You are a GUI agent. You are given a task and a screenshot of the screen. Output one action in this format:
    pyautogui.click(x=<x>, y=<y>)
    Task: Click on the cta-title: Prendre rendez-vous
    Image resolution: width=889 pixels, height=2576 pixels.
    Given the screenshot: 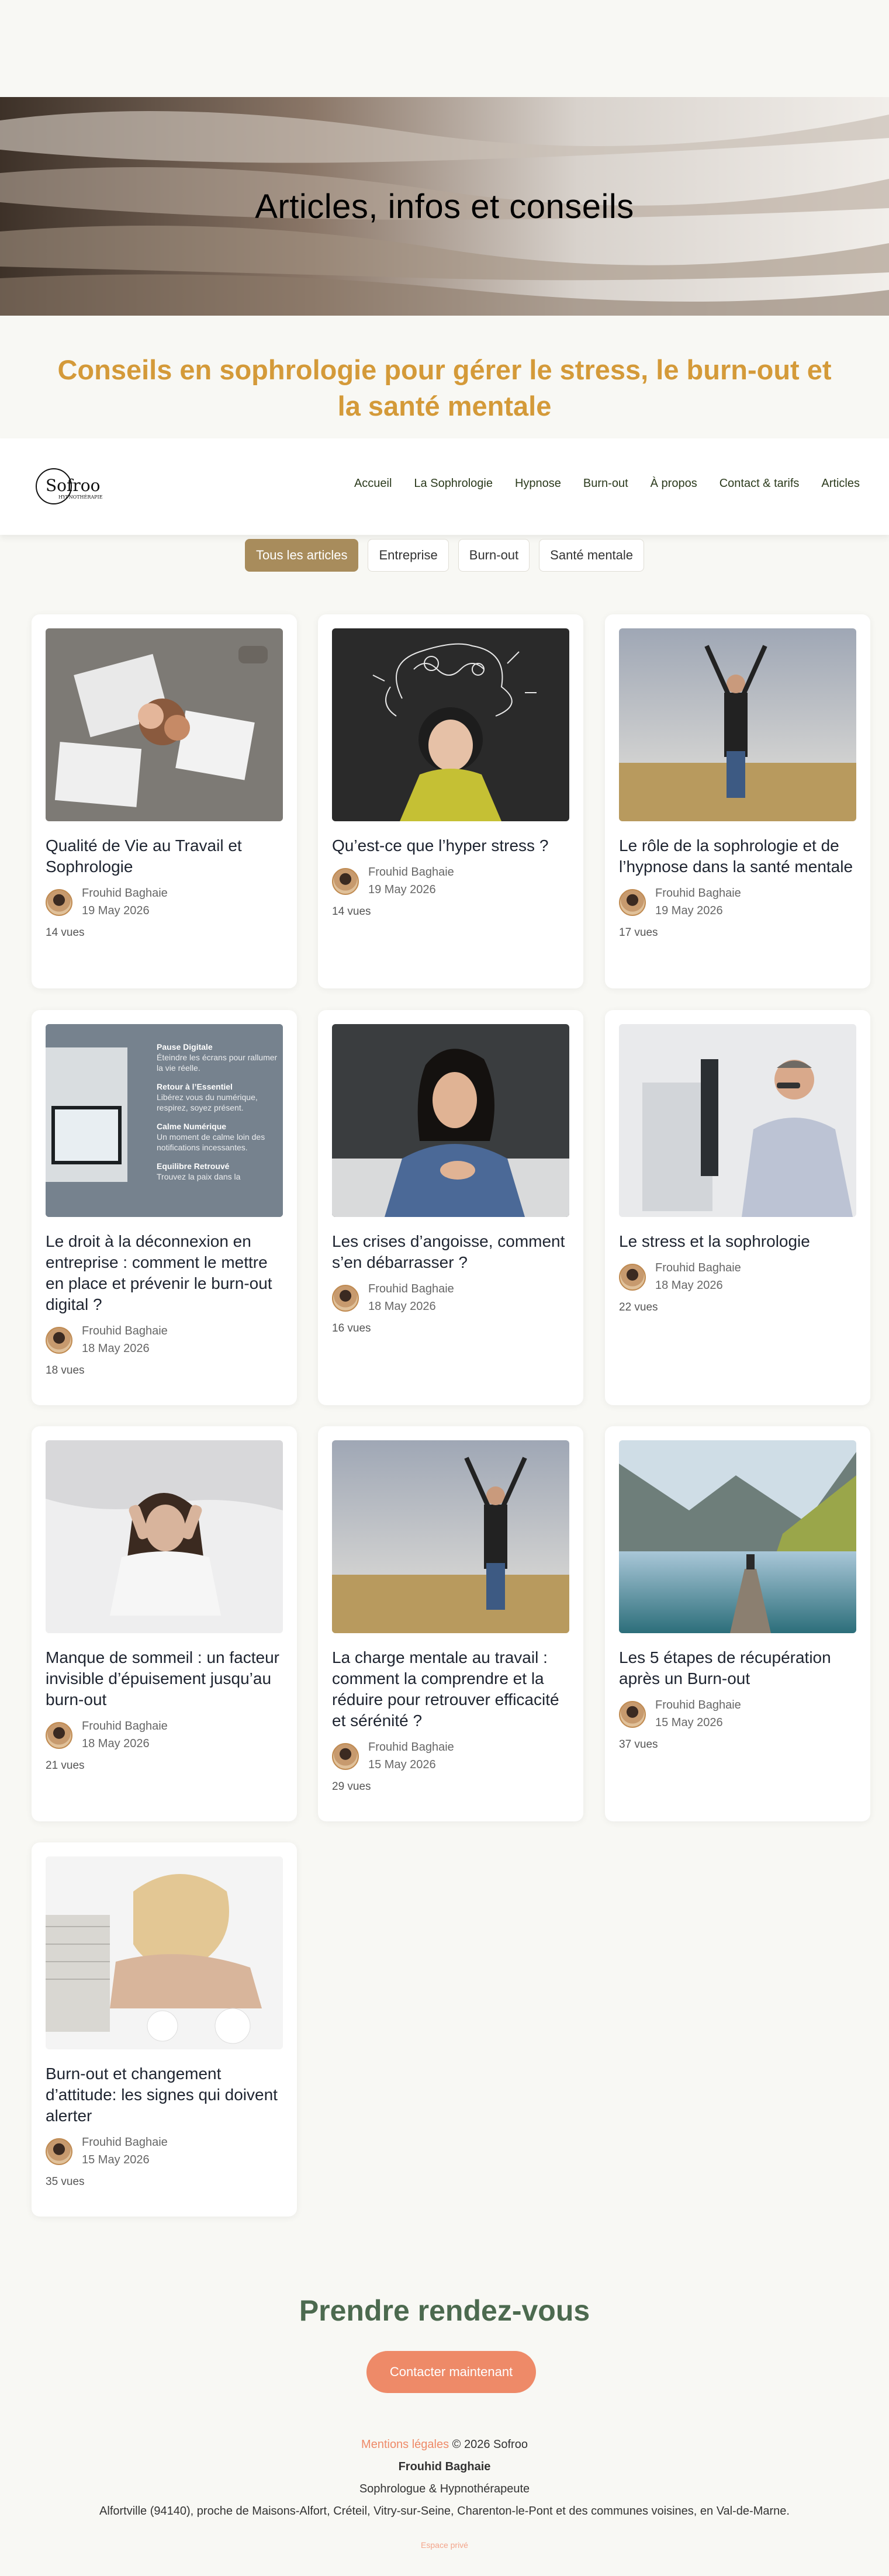 What is the action you would take?
    pyautogui.click(x=444, y=2310)
    